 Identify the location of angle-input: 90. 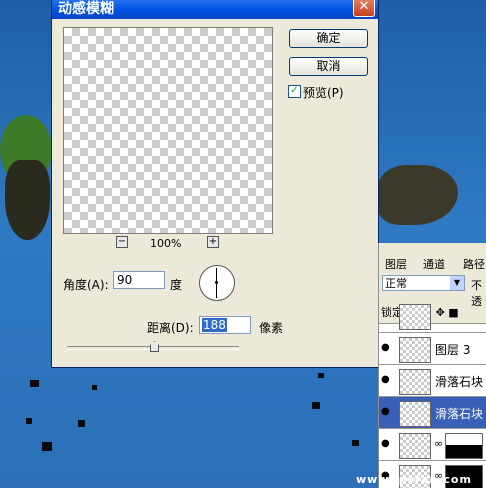
(139, 280).